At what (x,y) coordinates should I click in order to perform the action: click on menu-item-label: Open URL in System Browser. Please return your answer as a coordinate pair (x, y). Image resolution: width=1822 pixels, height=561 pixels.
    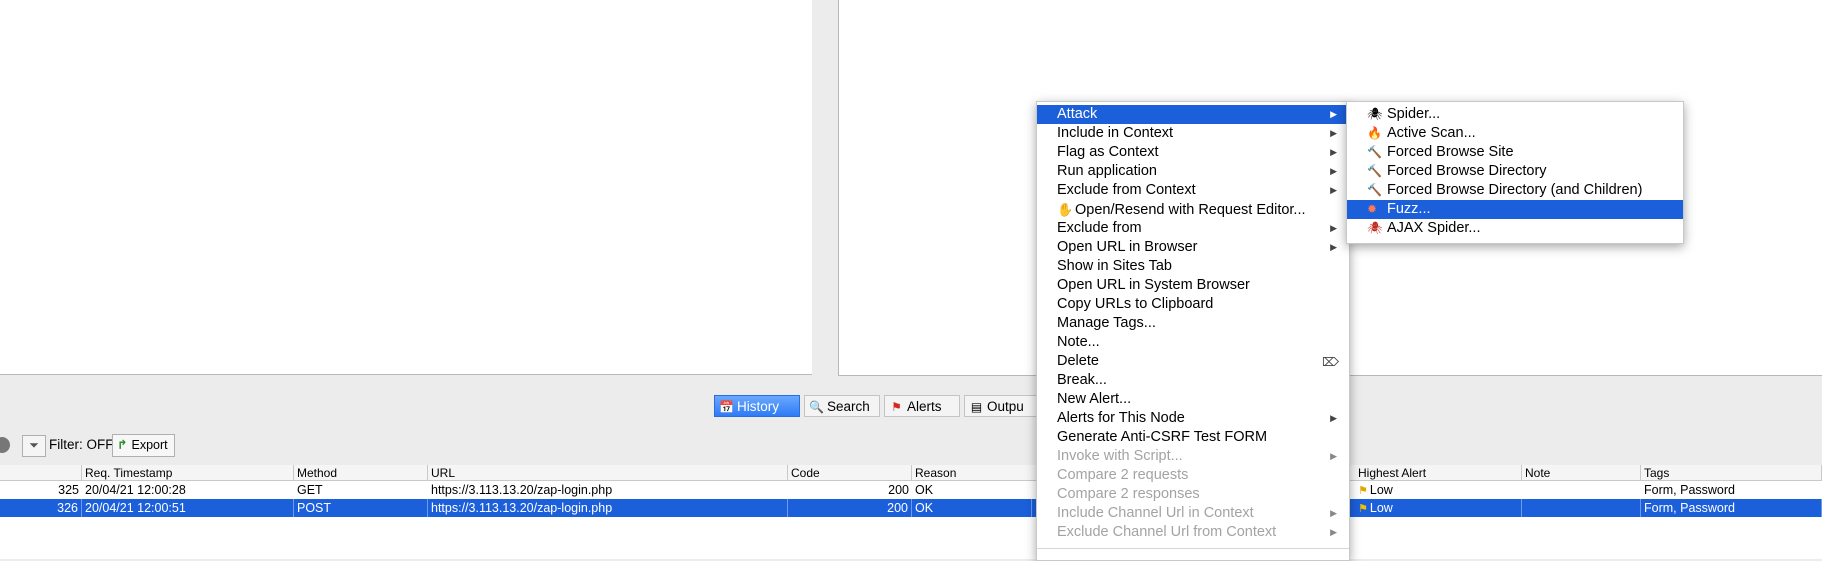
    Looking at the image, I should click on (1153, 285).